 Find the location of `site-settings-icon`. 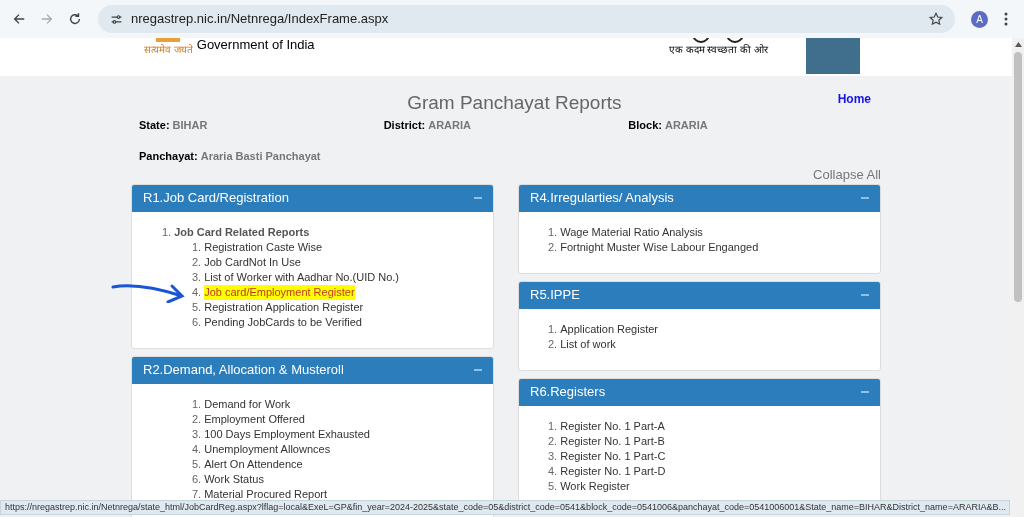

site-settings-icon is located at coordinates (116, 19).